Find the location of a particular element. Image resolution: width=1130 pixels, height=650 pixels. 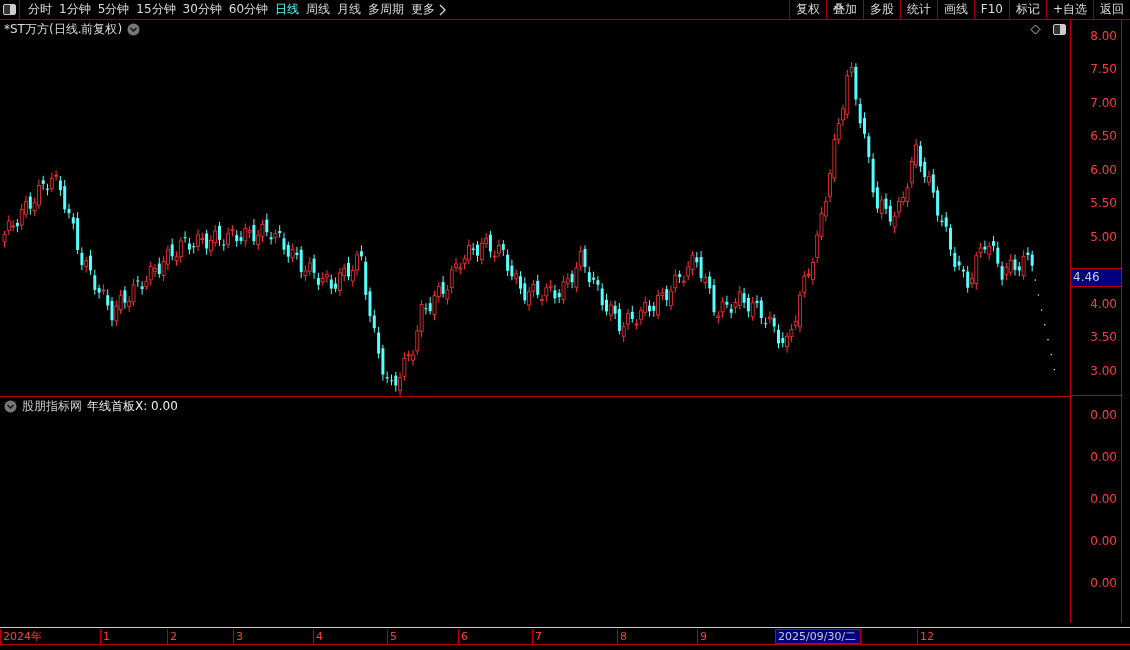

y-axis-label: 3.00 is located at coordinates (1103, 371).